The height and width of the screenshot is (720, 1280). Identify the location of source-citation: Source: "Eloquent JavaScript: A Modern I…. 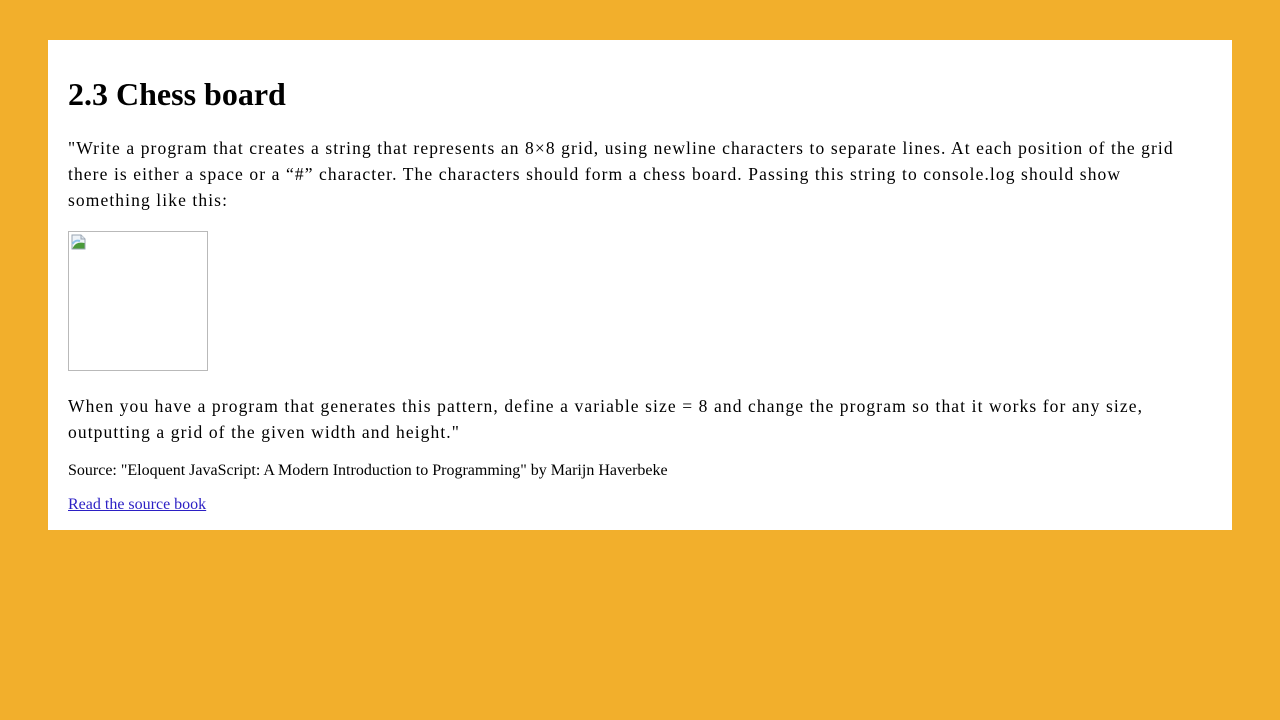
(368, 470).